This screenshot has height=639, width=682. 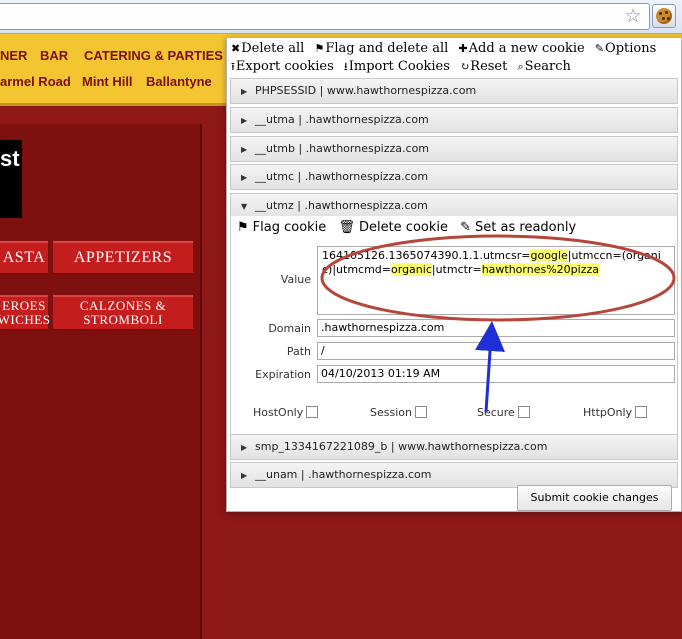 I want to click on nav-item-catering: CATERING & PARTIES, so click(x=153, y=55).